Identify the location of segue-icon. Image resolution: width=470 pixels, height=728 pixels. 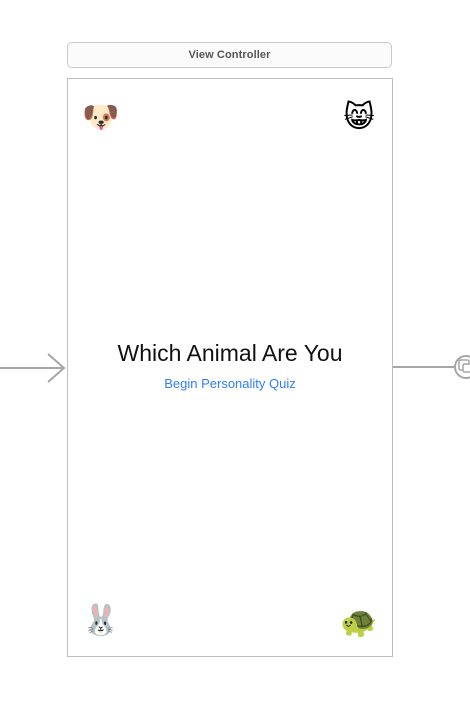
(462, 367).